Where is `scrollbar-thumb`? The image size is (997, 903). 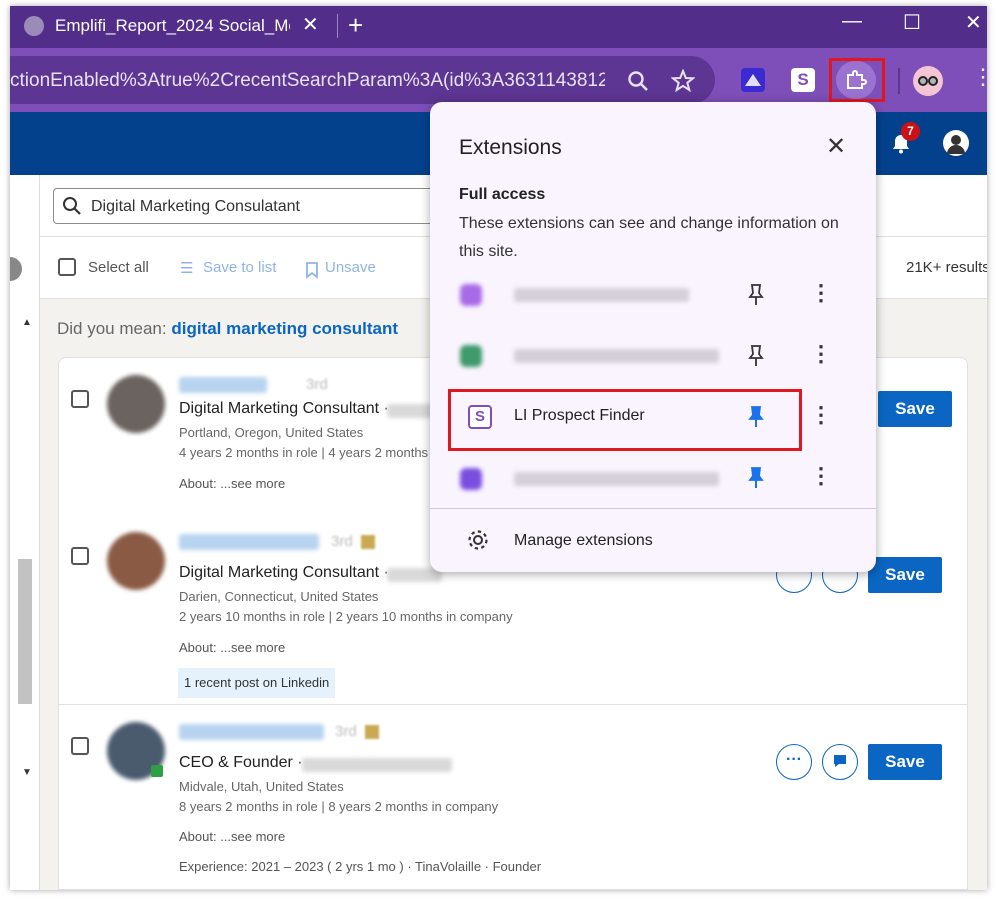 scrollbar-thumb is located at coordinates (25, 631).